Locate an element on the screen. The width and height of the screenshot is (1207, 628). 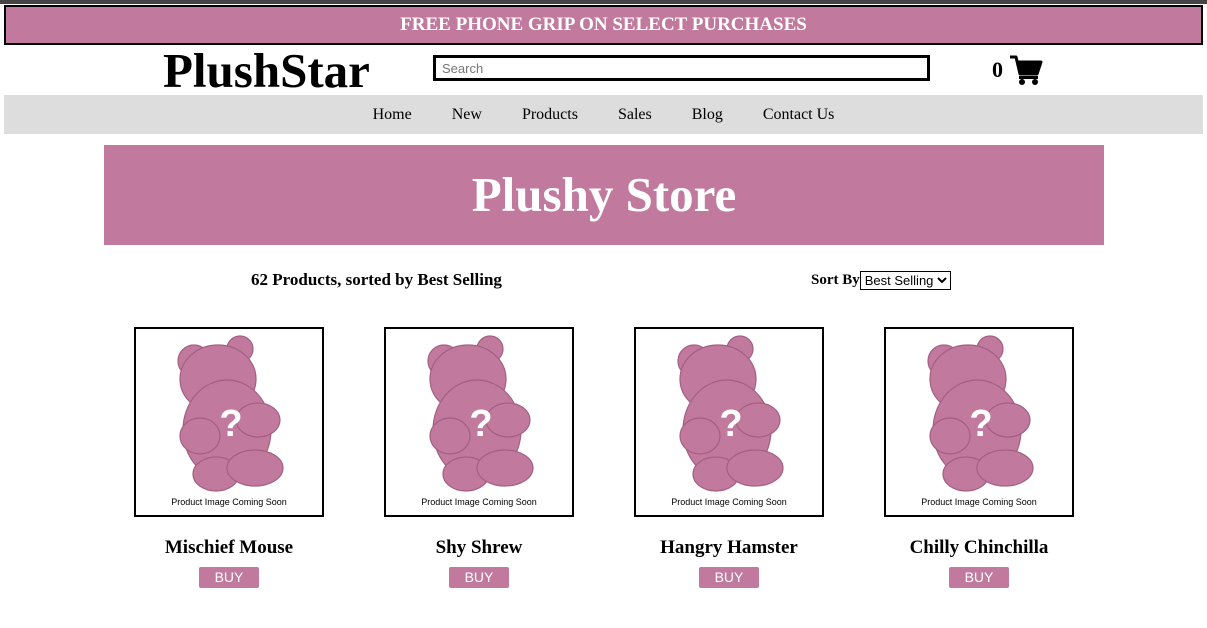
nav-new: New is located at coordinates (467, 115).